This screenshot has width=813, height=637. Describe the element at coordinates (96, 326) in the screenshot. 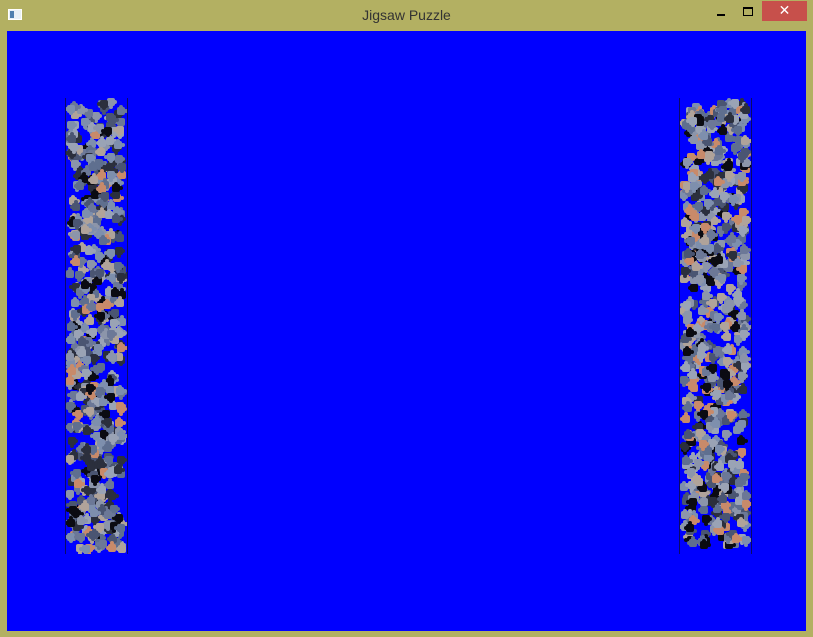

I see `left-piece-tray` at that location.